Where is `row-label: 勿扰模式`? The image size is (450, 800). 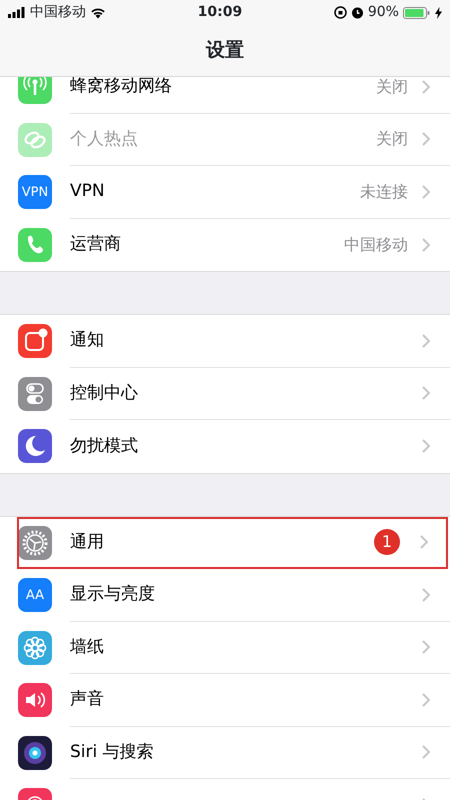
row-label: 勿扰模式 is located at coordinates (104, 446).